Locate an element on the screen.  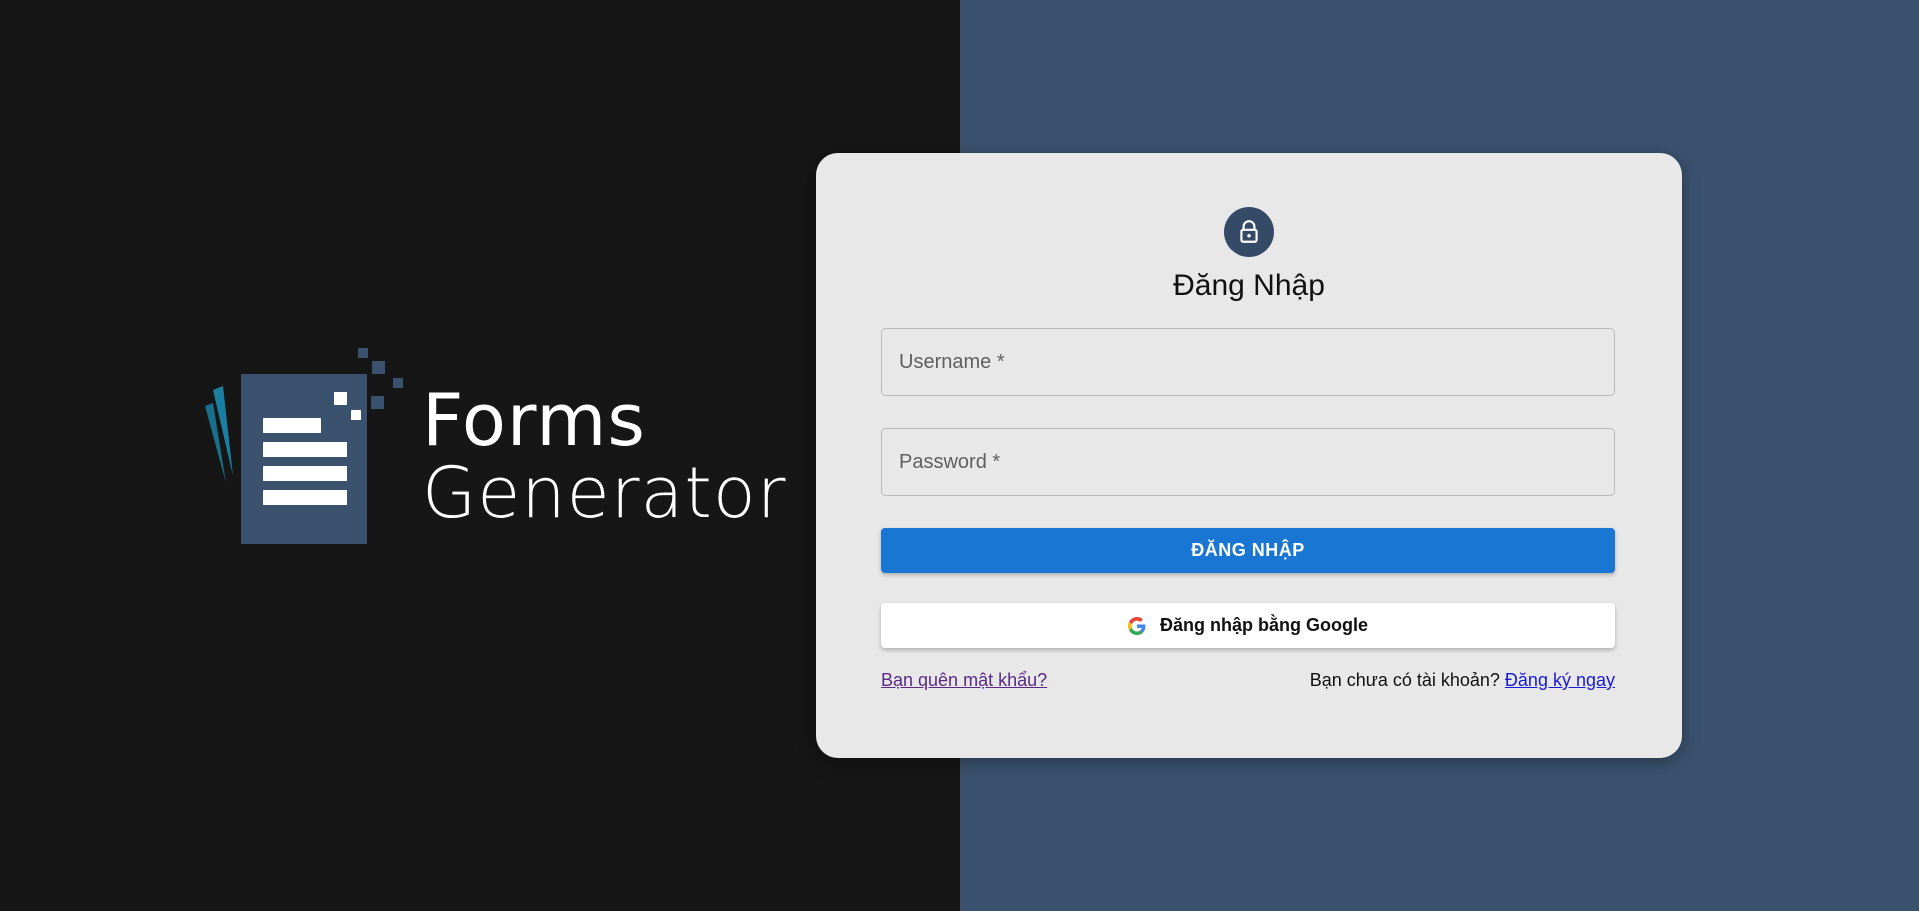
google-login-button: Đăng nhập bằng Google is located at coordinates (1248, 625).